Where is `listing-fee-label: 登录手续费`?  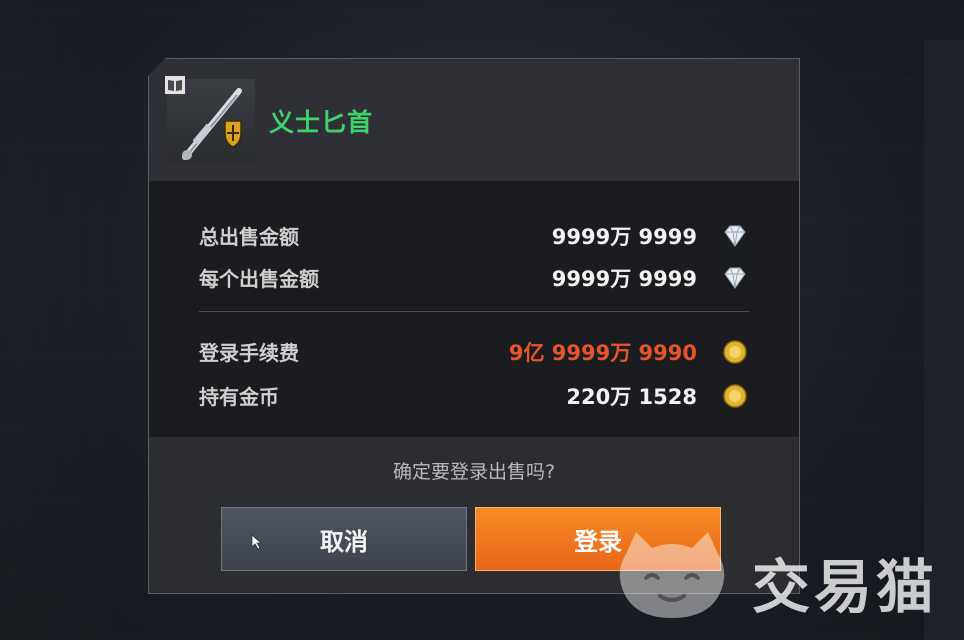
listing-fee-label: 登录手续费 is located at coordinates (249, 353).